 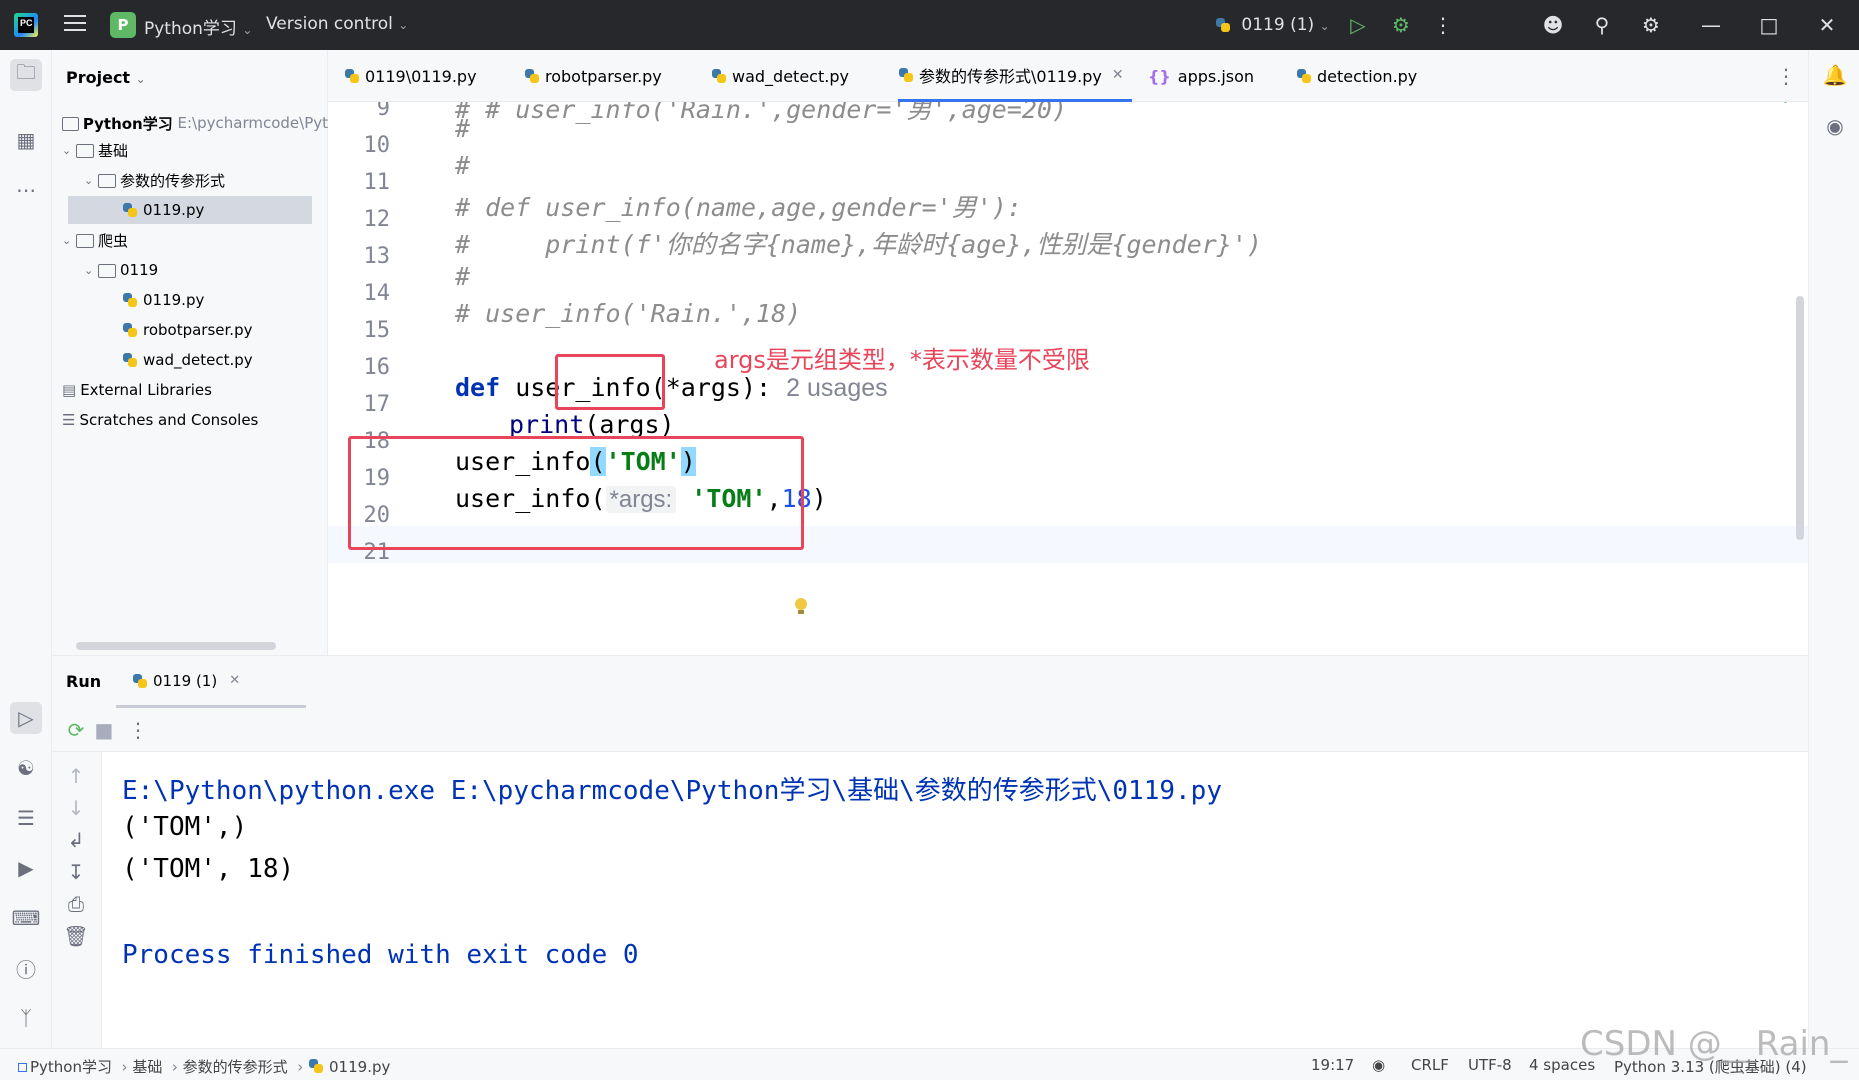 What do you see at coordinates (1711, 25) in the screenshot?
I see `minimize-icon: —` at bounding box center [1711, 25].